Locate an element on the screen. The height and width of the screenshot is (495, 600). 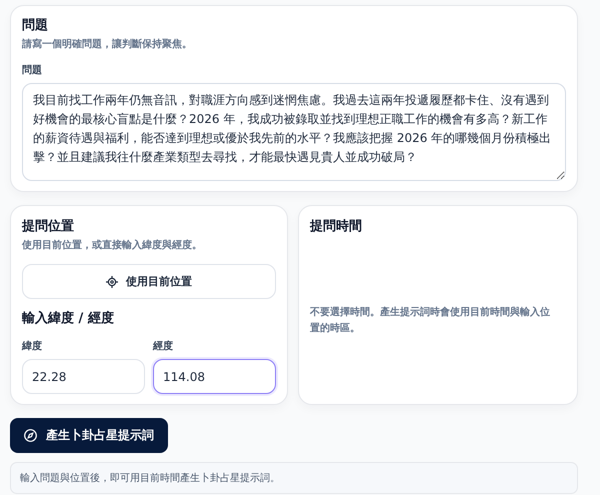
card-subtitle: 請寫一個明確問題，讓判斷保持聚焦。 is located at coordinates (107, 44).